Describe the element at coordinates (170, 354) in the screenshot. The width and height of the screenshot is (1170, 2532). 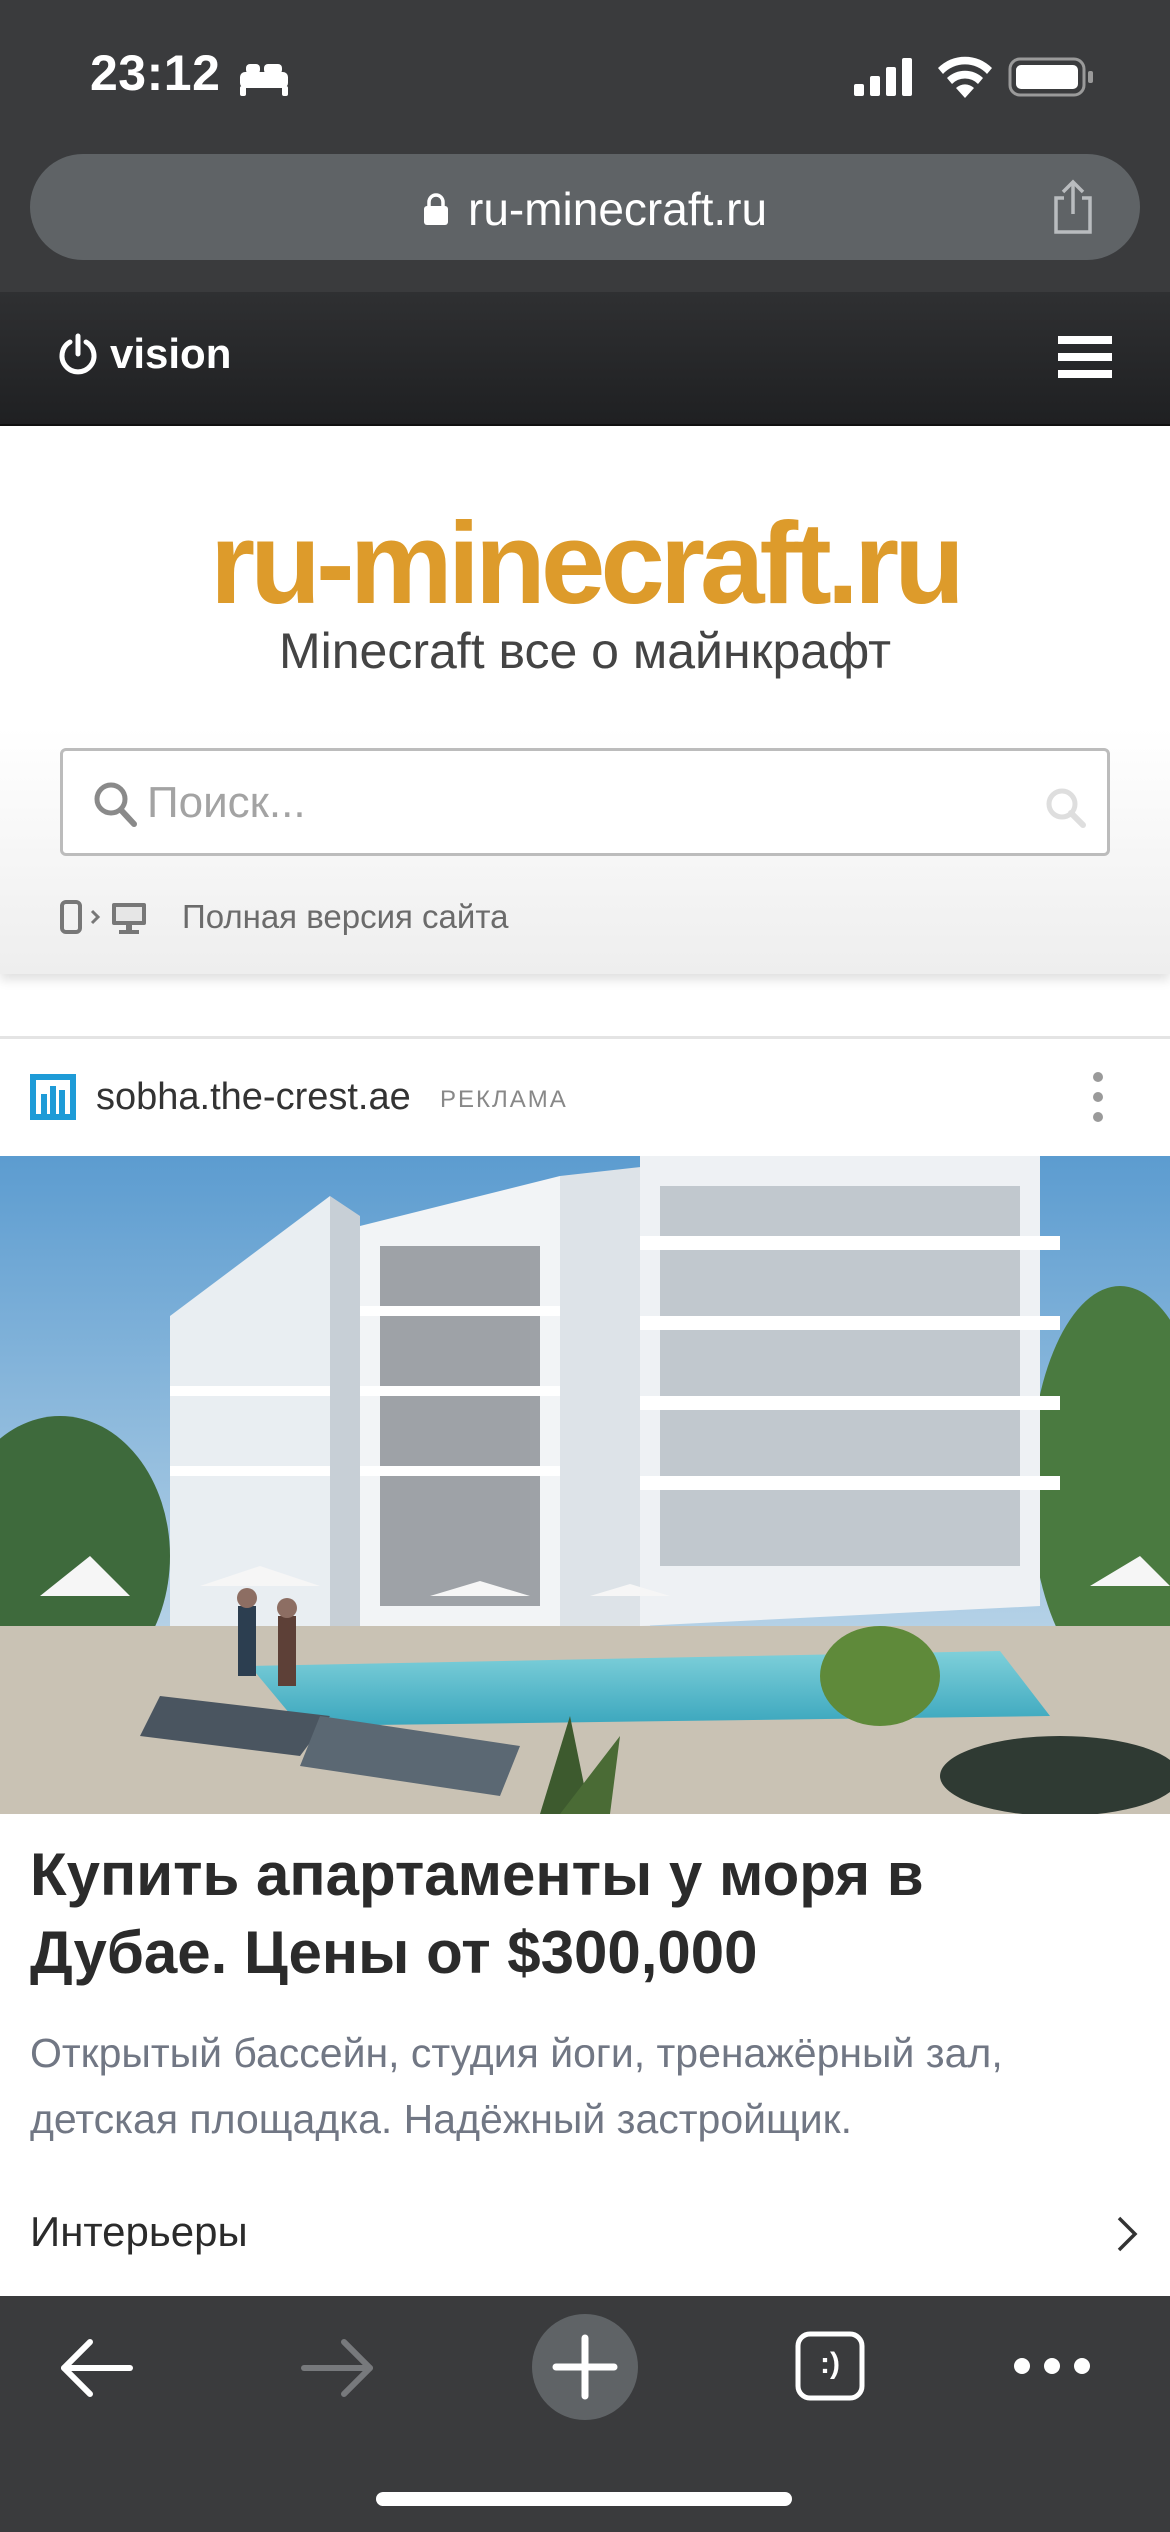
I see `nav-brand: vision` at that location.